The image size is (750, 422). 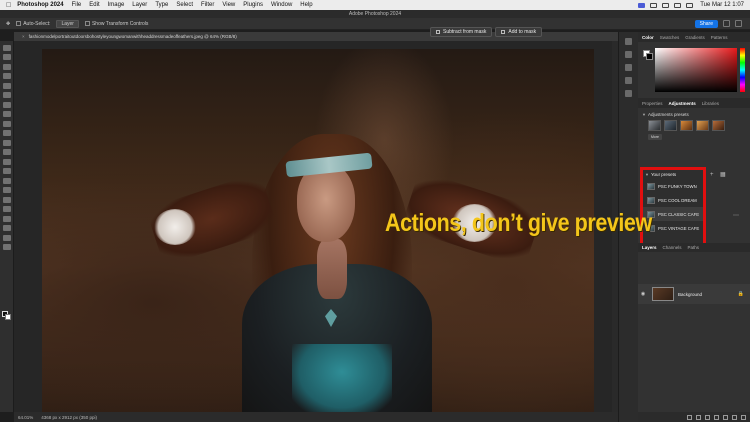 What do you see at coordinates (706, 24) in the screenshot?
I see `share-button: Share` at bounding box center [706, 24].